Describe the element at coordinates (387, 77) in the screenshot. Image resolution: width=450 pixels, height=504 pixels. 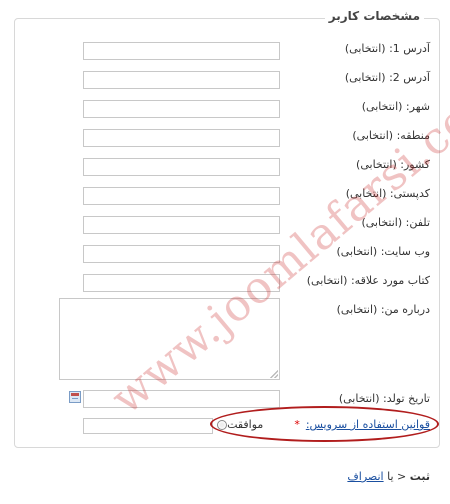
I see `address2-label: آدرس 2: (انتخابی)` at that location.